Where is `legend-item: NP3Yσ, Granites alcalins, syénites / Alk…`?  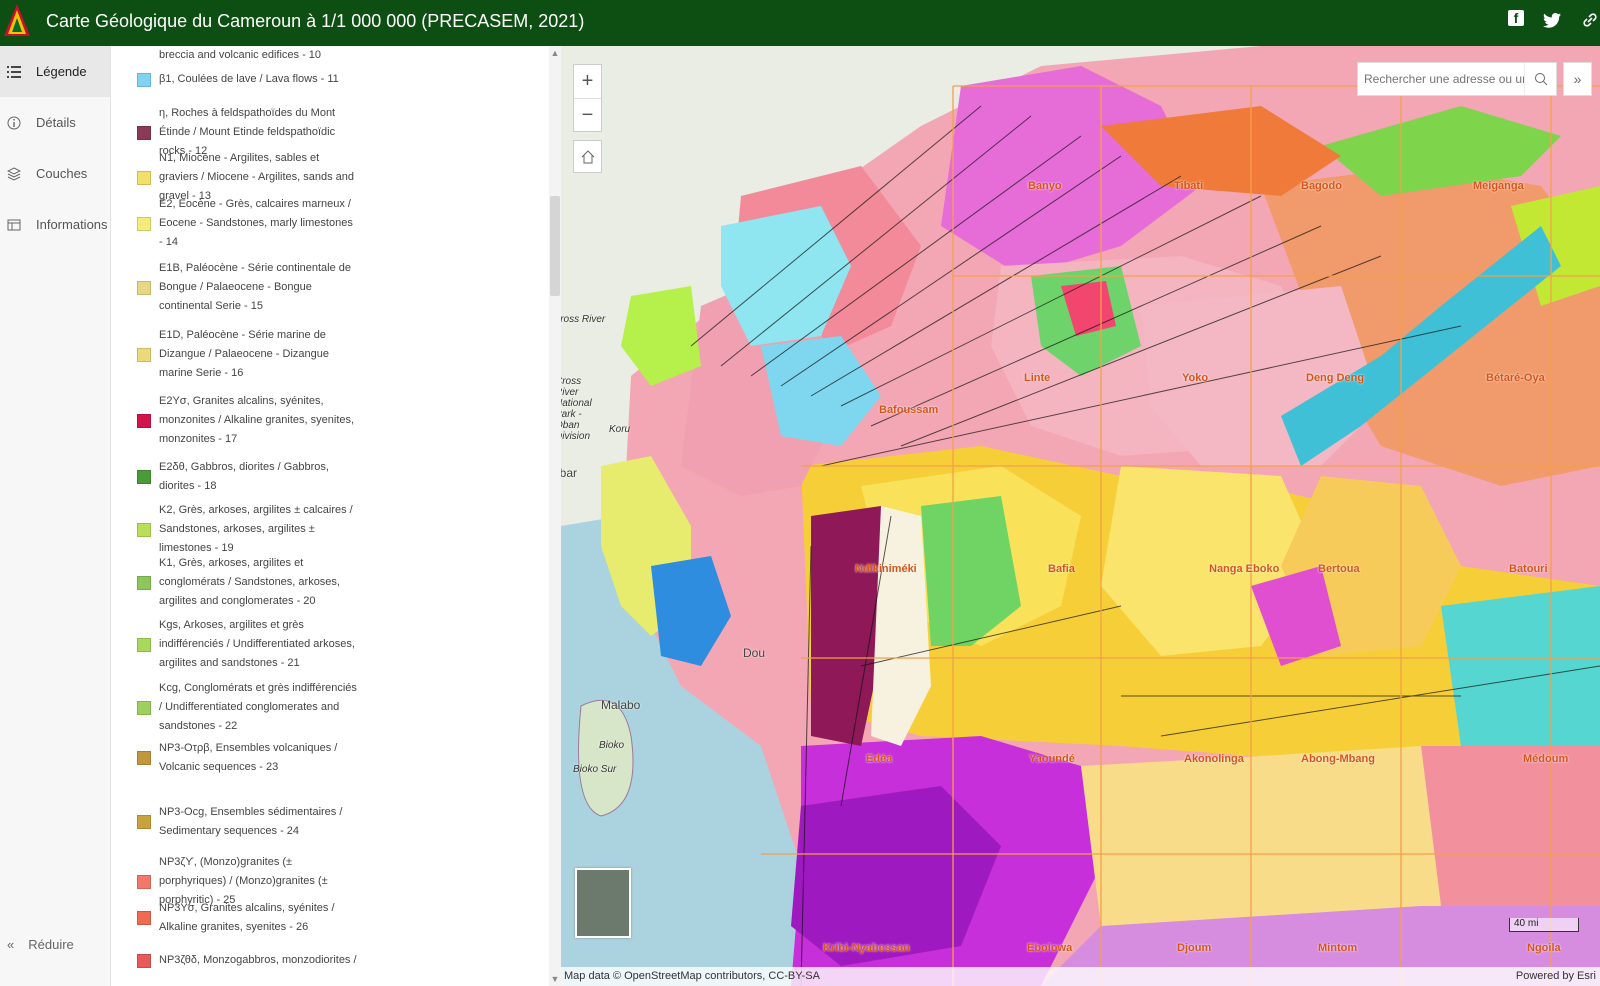 legend-item: NP3Yσ, Granites alcalins, syénites / Alk… is located at coordinates (248, 918).